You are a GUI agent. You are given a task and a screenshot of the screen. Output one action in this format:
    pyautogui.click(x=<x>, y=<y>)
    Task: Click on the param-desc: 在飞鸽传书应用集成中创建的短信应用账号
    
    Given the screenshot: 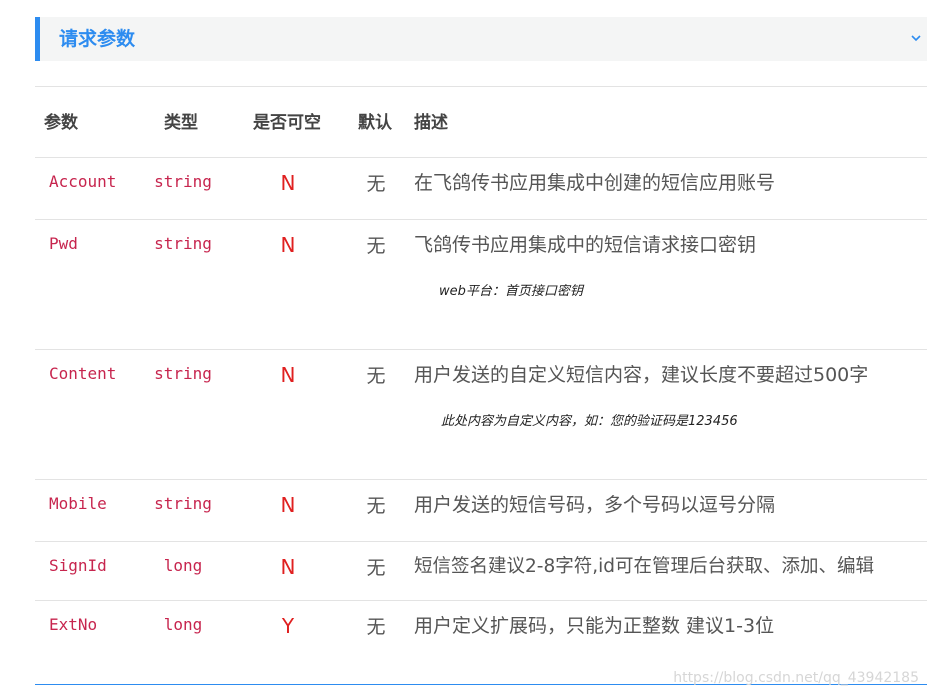 What is the action you would take?
    pyautogui.click(x=595, y=183)
    